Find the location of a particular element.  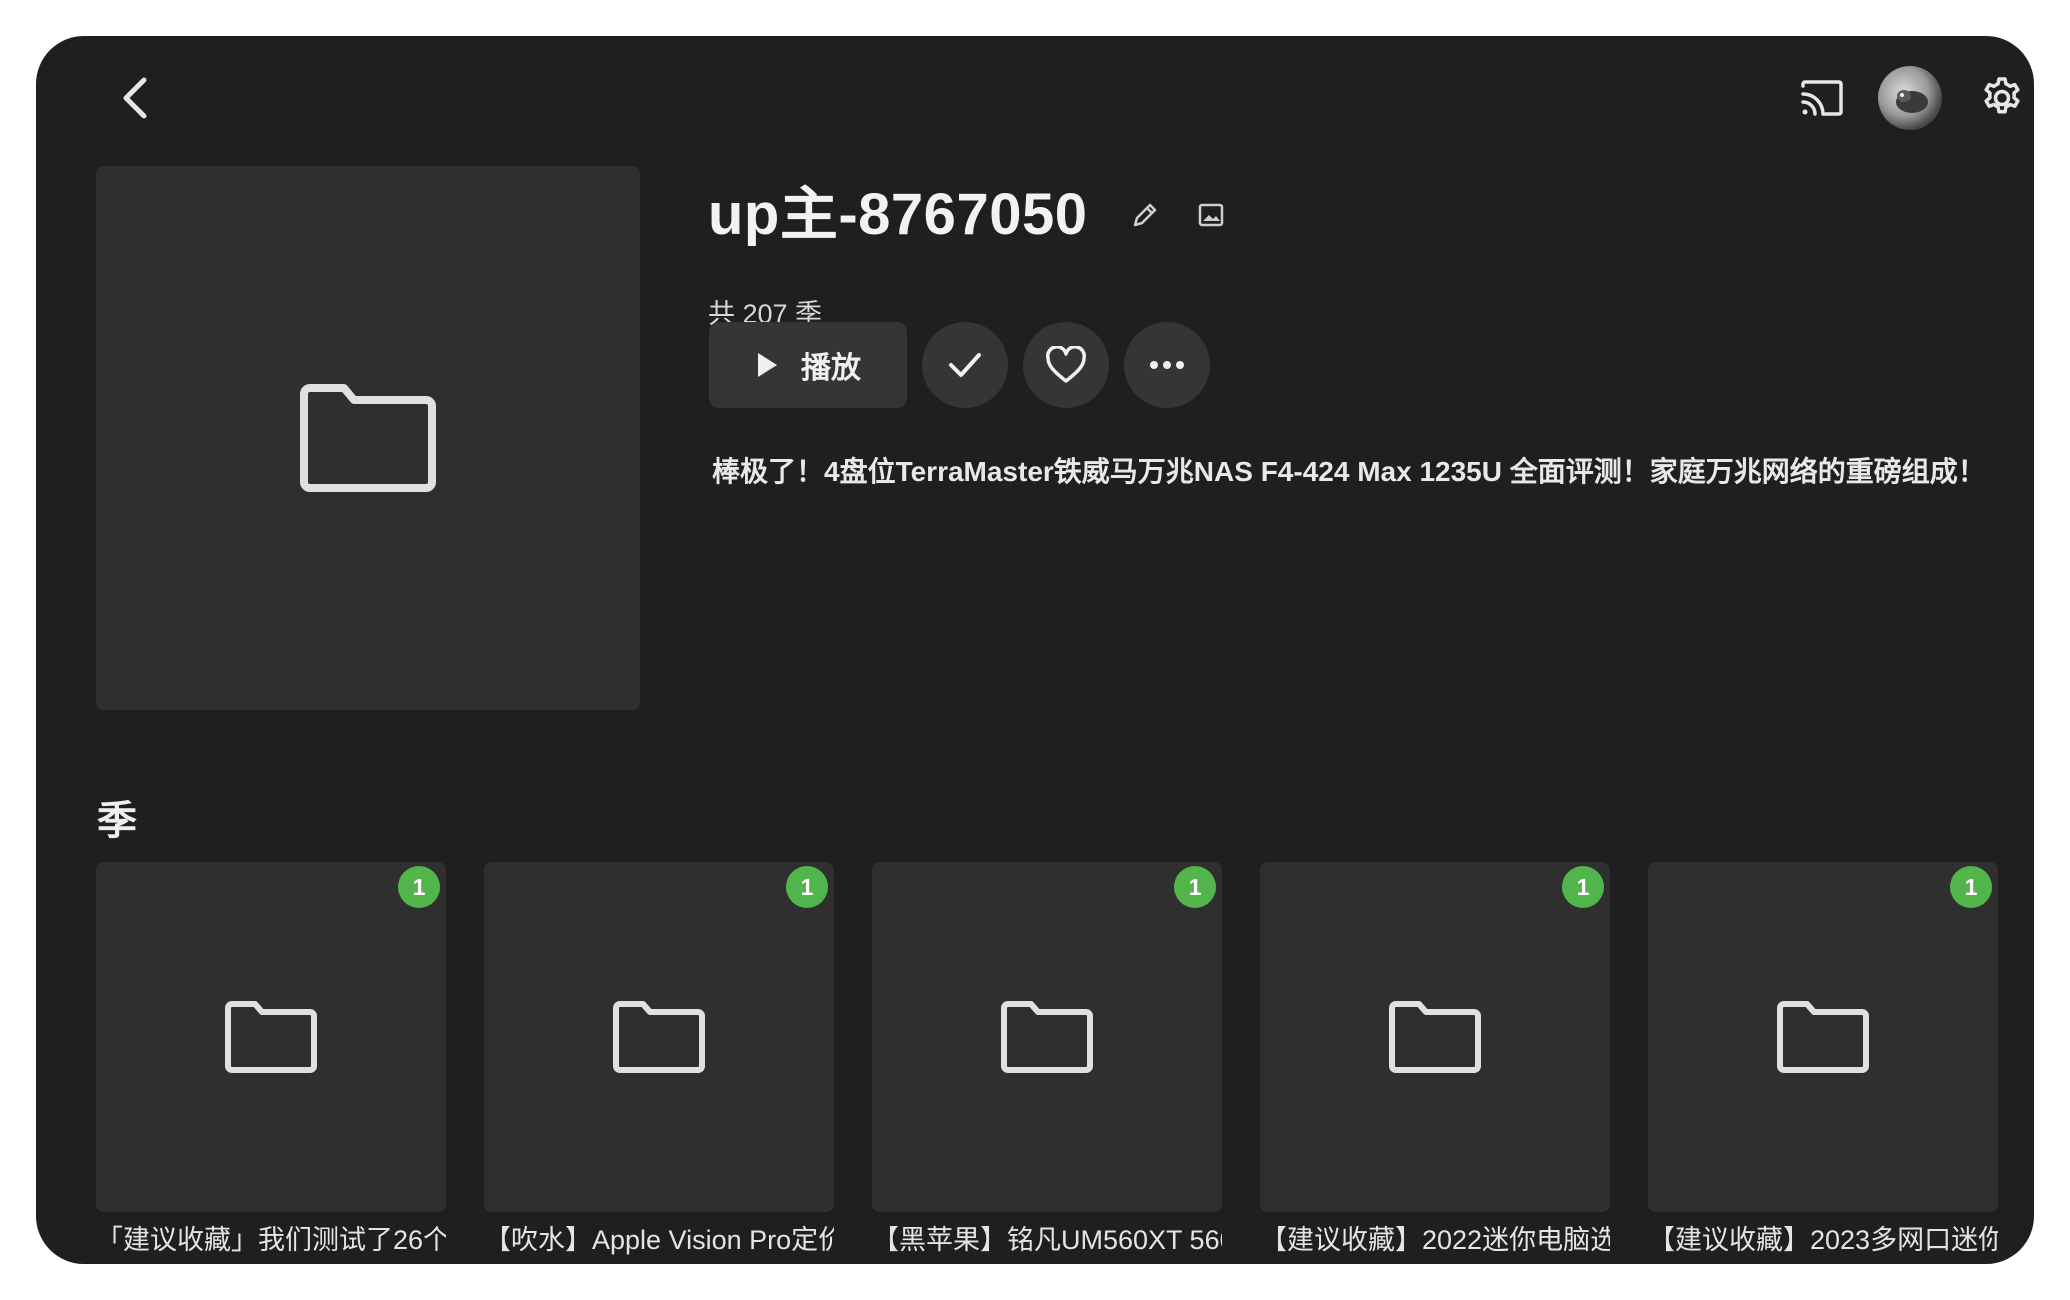

play-icon is located at coordinates (767, 365).